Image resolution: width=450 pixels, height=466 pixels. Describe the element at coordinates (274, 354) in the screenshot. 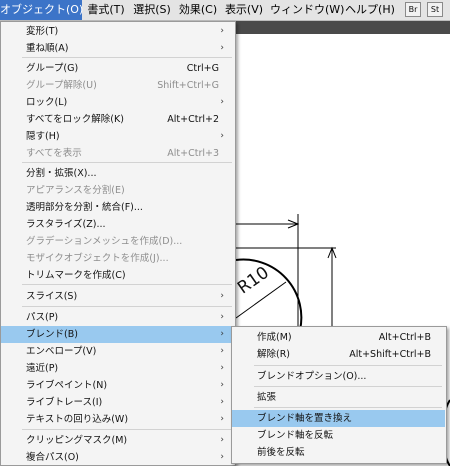

I see `menu-item-label: 解除(R)` at that location.